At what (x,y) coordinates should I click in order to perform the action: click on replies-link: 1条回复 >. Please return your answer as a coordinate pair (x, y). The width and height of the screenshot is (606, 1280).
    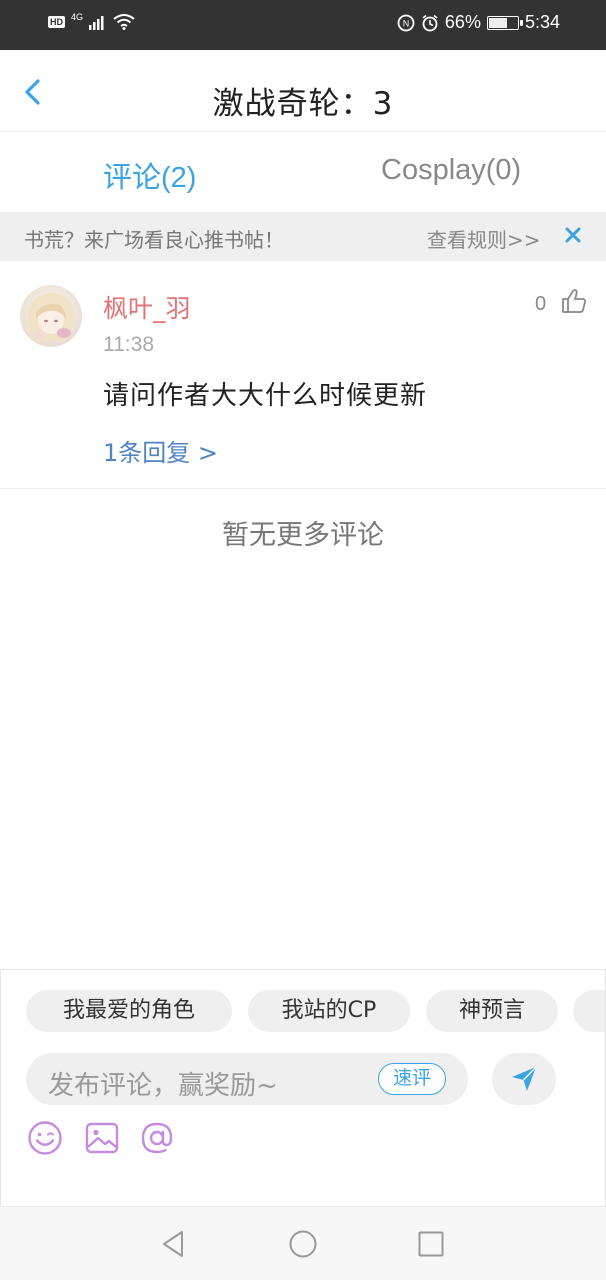
    Looking at the image, I should click on (160, 450).